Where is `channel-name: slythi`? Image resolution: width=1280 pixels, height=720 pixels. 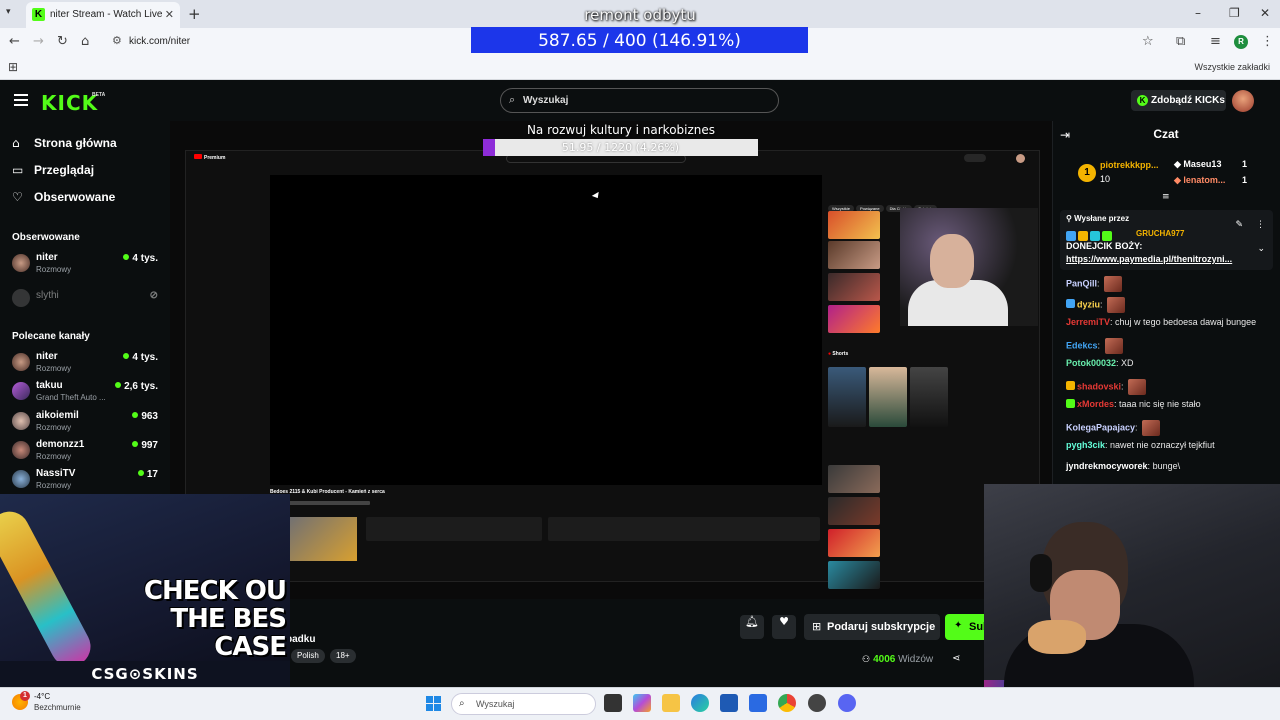 channel-name: slythi is located at coordinates (47, 295).